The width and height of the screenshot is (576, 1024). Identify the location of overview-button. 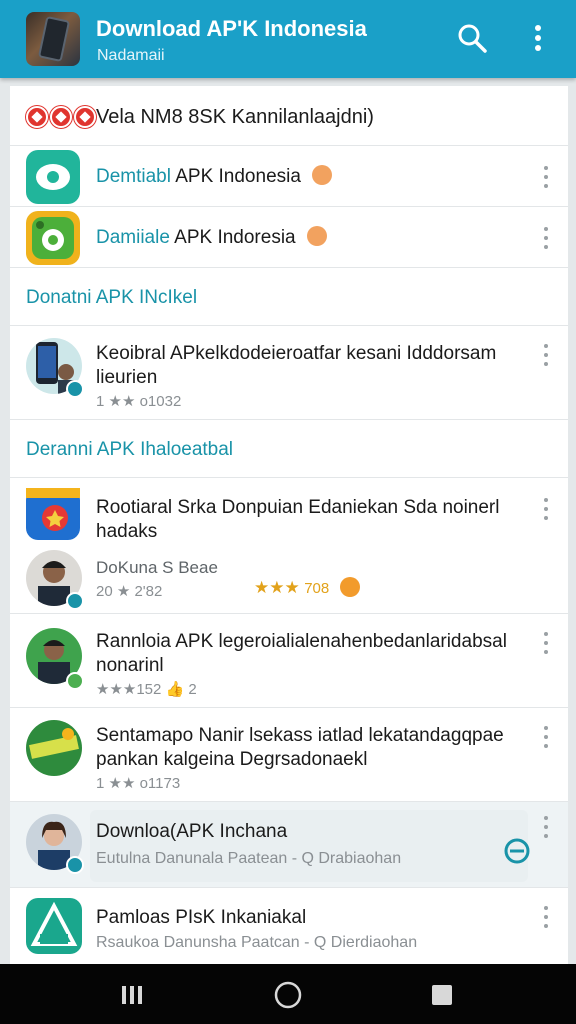
(442, 995).